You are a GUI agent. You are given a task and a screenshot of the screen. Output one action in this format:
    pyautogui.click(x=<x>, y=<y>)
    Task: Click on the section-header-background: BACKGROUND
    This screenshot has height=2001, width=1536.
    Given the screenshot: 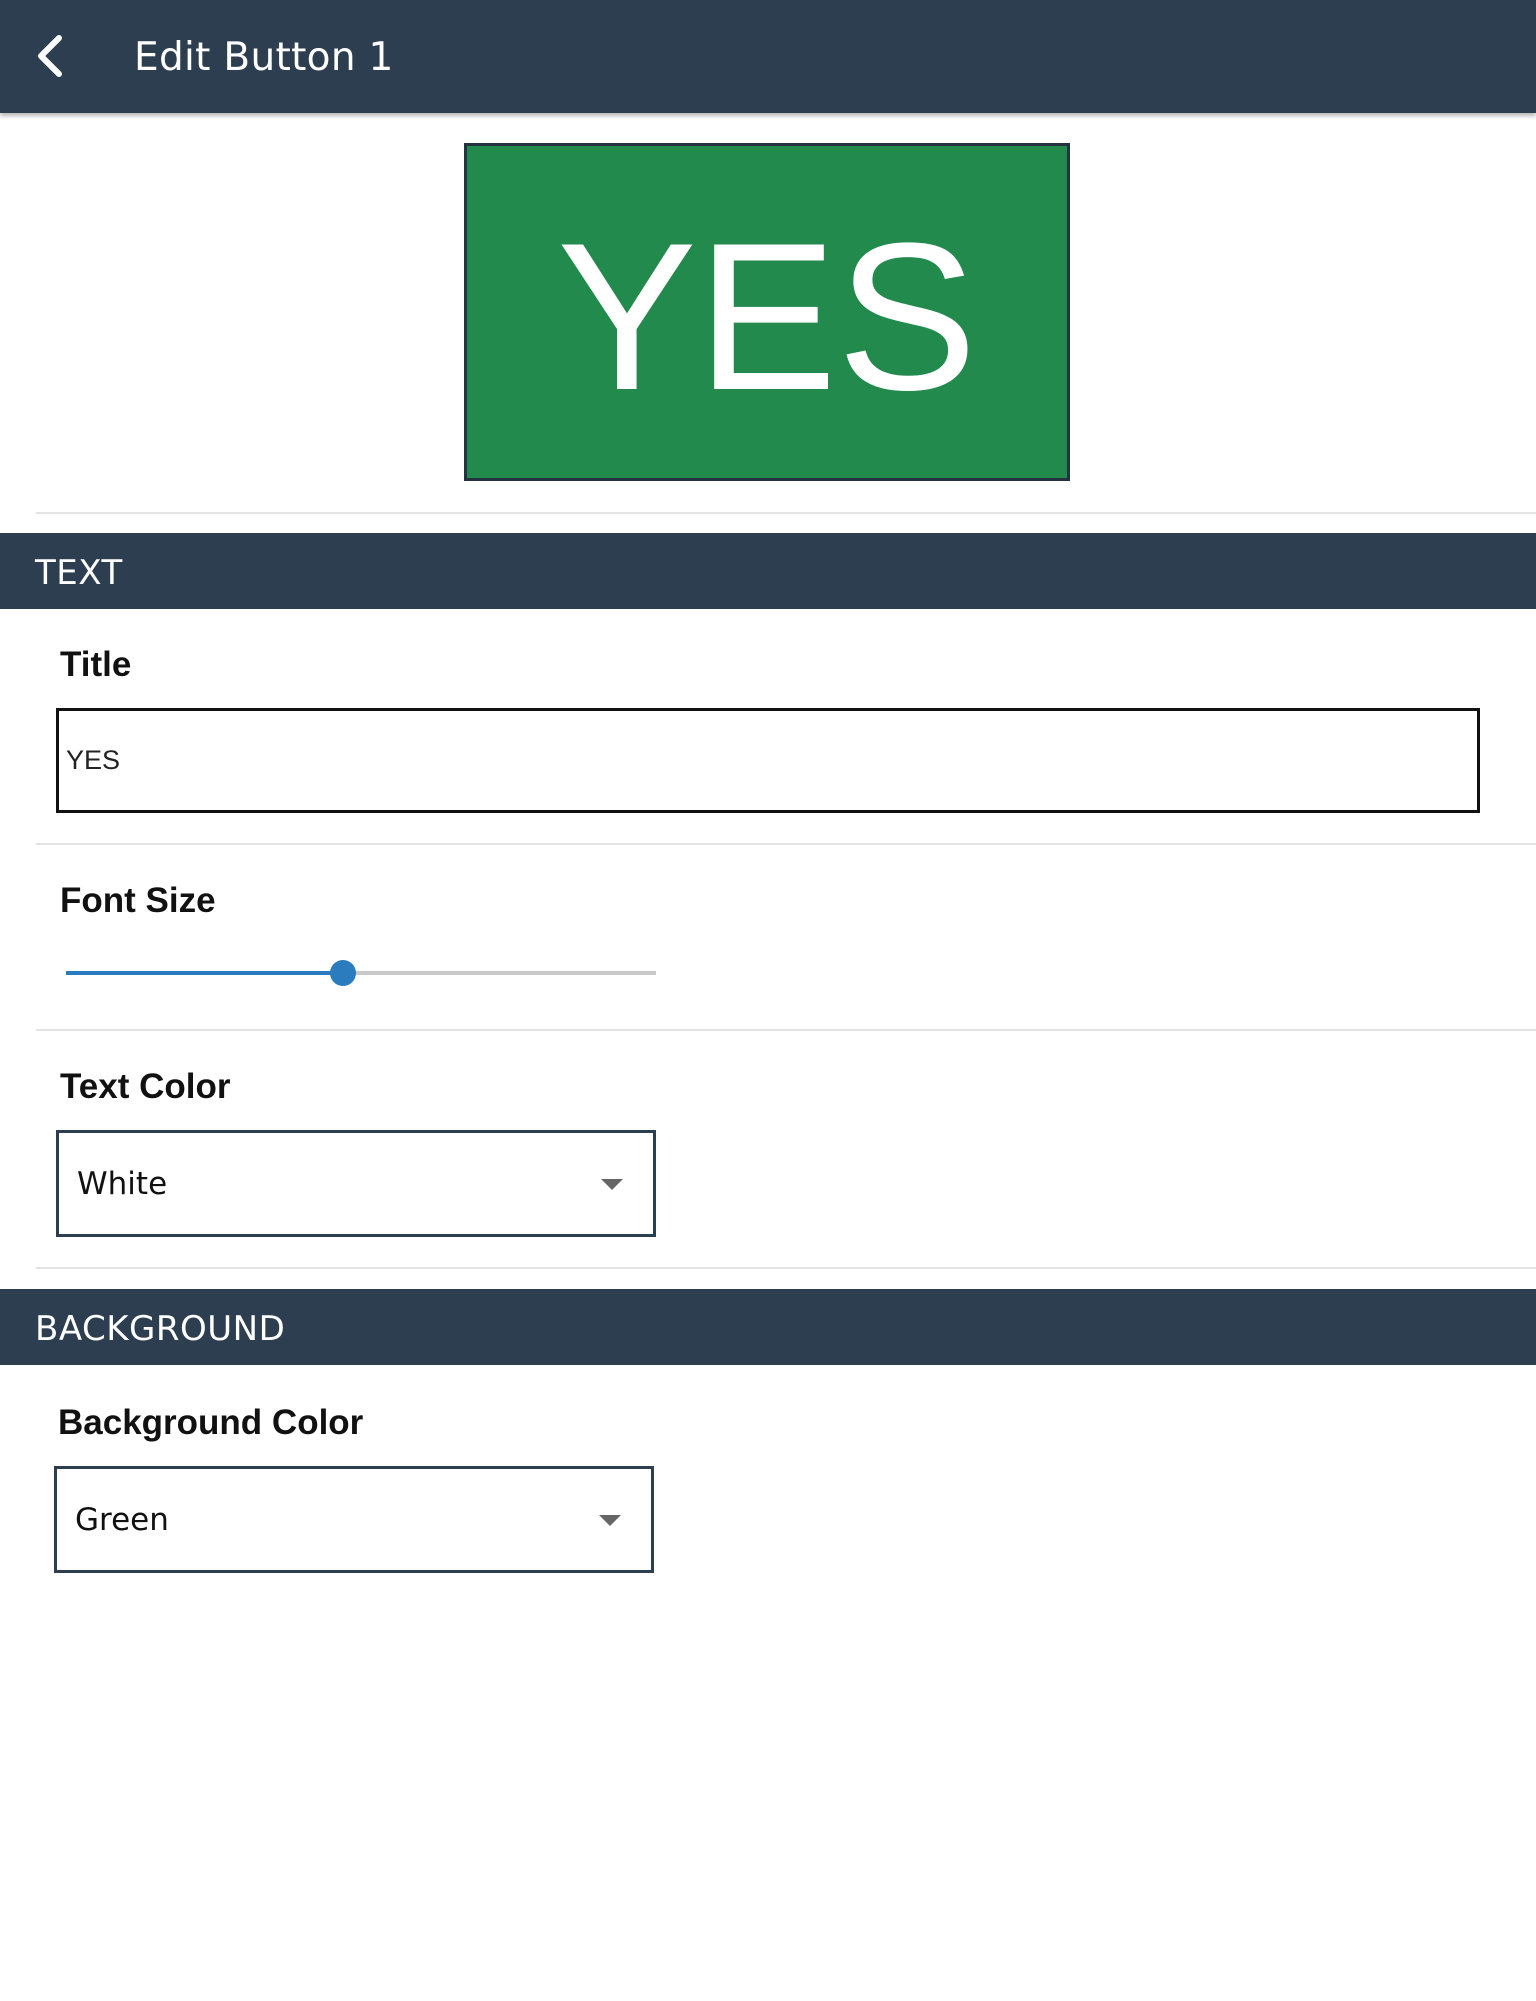 What is the action you would take?
    pyautogui.click(x=768, y=1327)
    